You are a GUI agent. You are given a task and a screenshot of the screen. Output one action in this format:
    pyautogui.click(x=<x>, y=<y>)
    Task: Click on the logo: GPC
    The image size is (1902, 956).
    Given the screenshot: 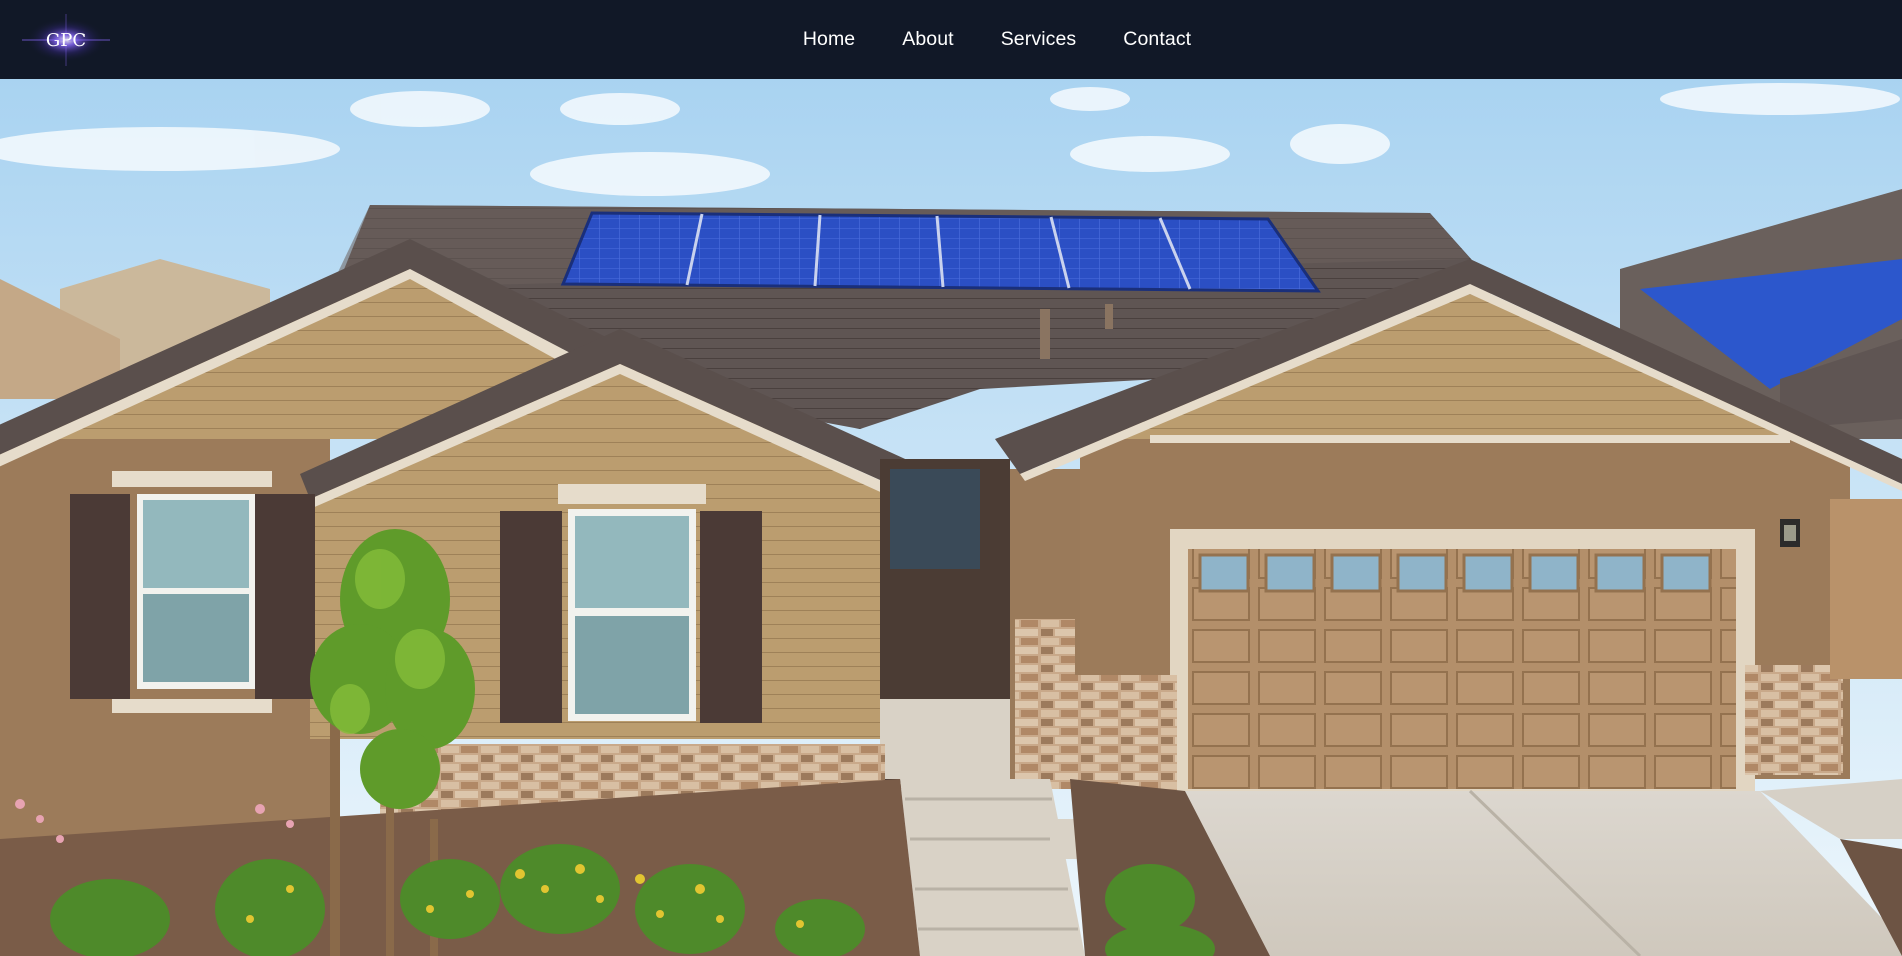 What is the action you would take?
    pyautogui.click(x=66, y=40)
    